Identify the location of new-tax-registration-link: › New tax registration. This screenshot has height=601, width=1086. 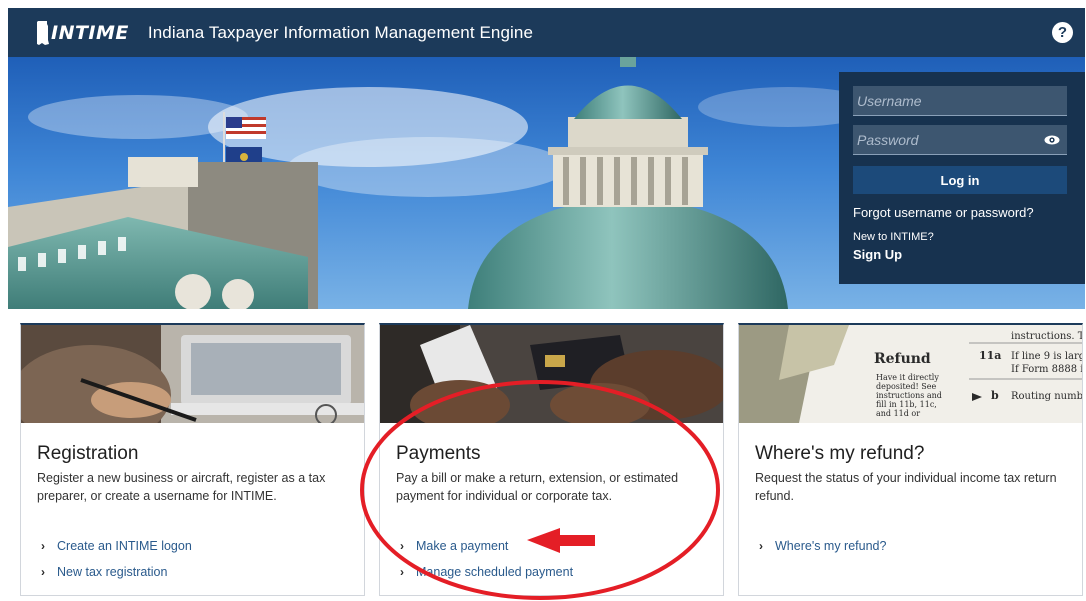
(202, 572).